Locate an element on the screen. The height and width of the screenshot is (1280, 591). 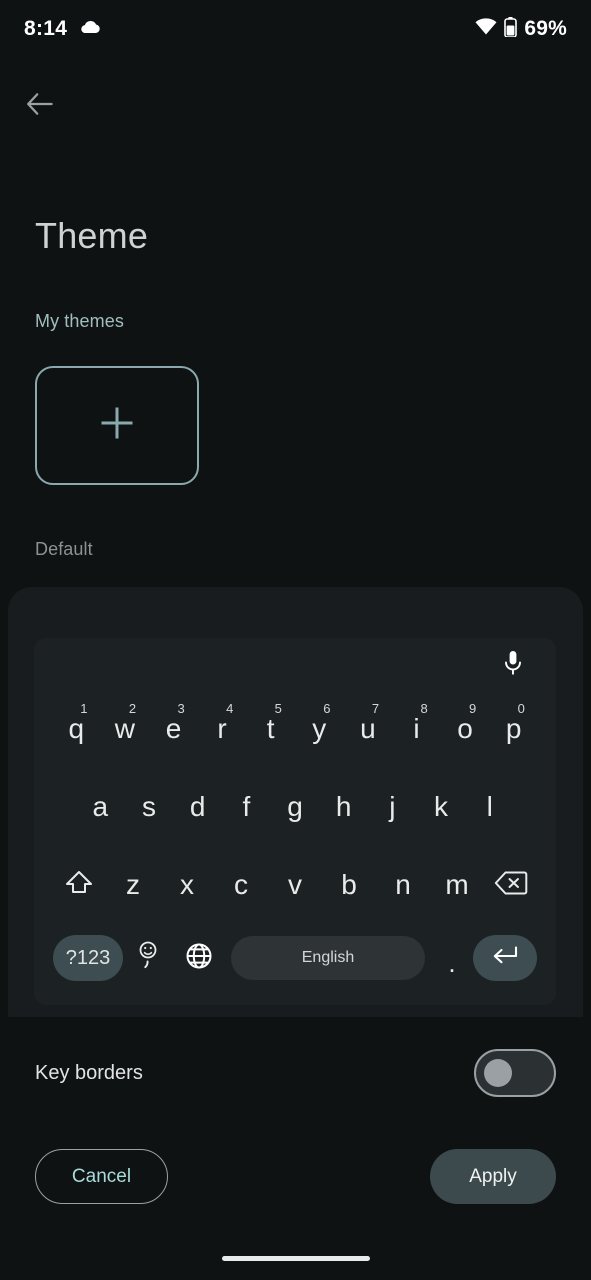
backspace-icon is located at coordinates (511, 885).